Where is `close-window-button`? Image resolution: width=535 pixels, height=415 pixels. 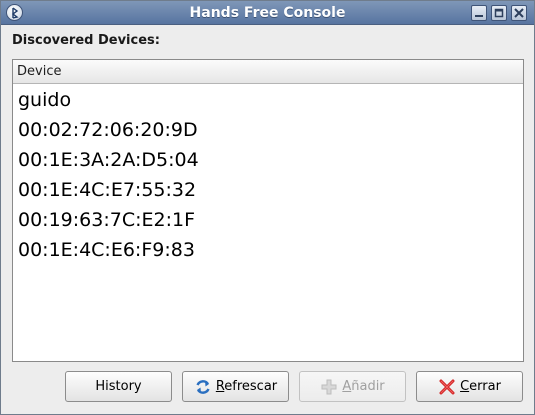 close-window-button is located at coordinates (519, 13).